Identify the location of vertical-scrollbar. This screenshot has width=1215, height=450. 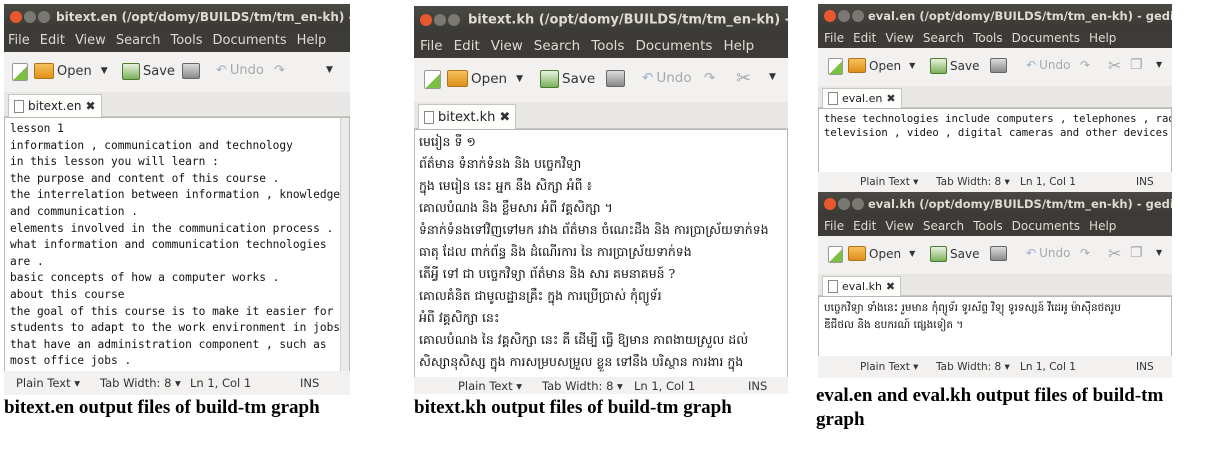
(344, 246).